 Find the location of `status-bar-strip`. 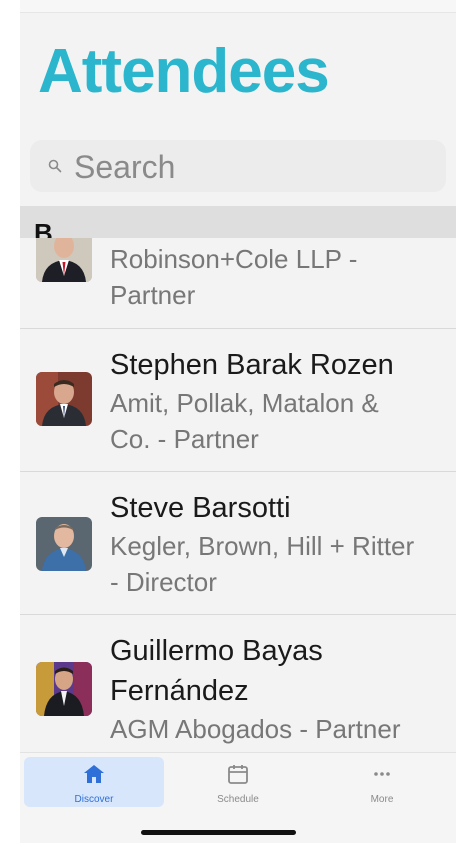

status-bar-strip is located at coordinates (238, 6).